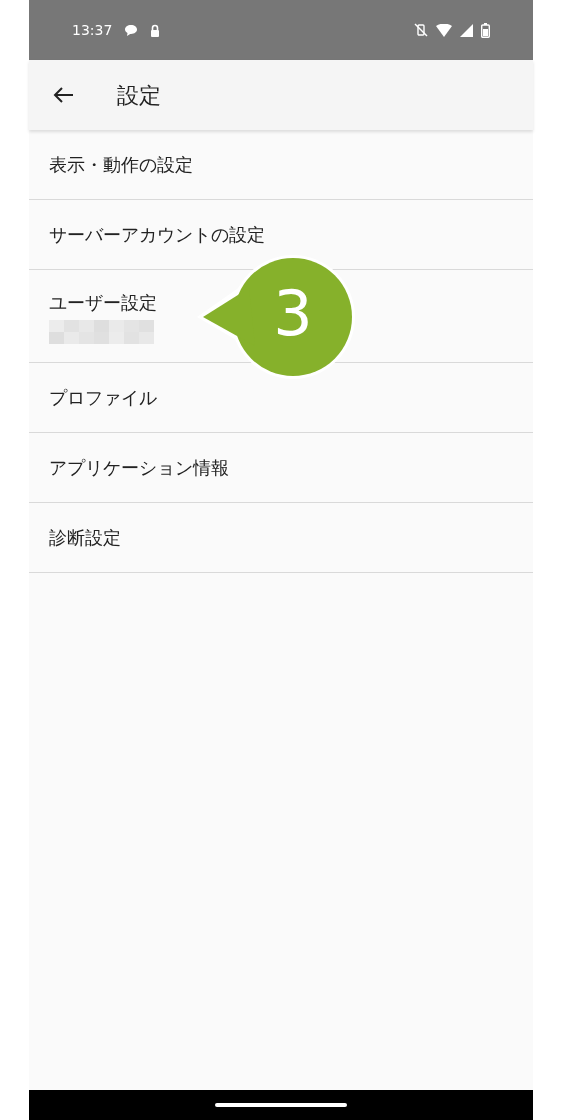 This screenshot has height=1120, width=562. I want to click on app-bar-title: 設定, so click(139, 95).